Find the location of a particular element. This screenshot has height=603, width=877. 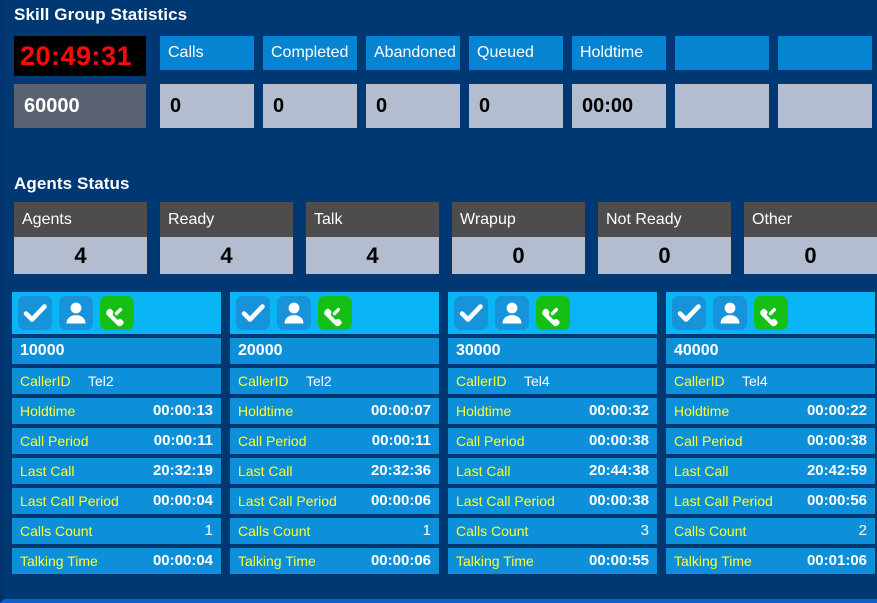

agents-cell-wrapup: Wrapup 0 is located at coordinates (518, 238).